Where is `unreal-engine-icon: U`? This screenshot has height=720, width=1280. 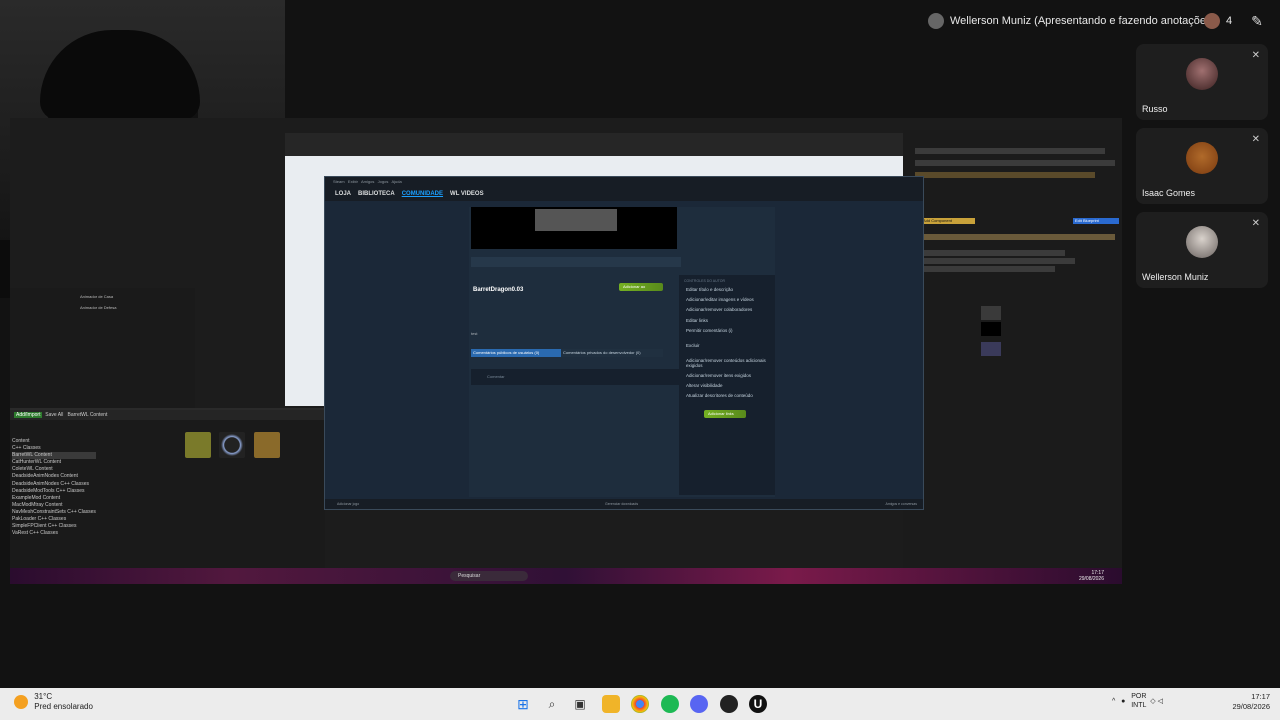
unreal-engine-icon: U is located at coordinates (758, 704).